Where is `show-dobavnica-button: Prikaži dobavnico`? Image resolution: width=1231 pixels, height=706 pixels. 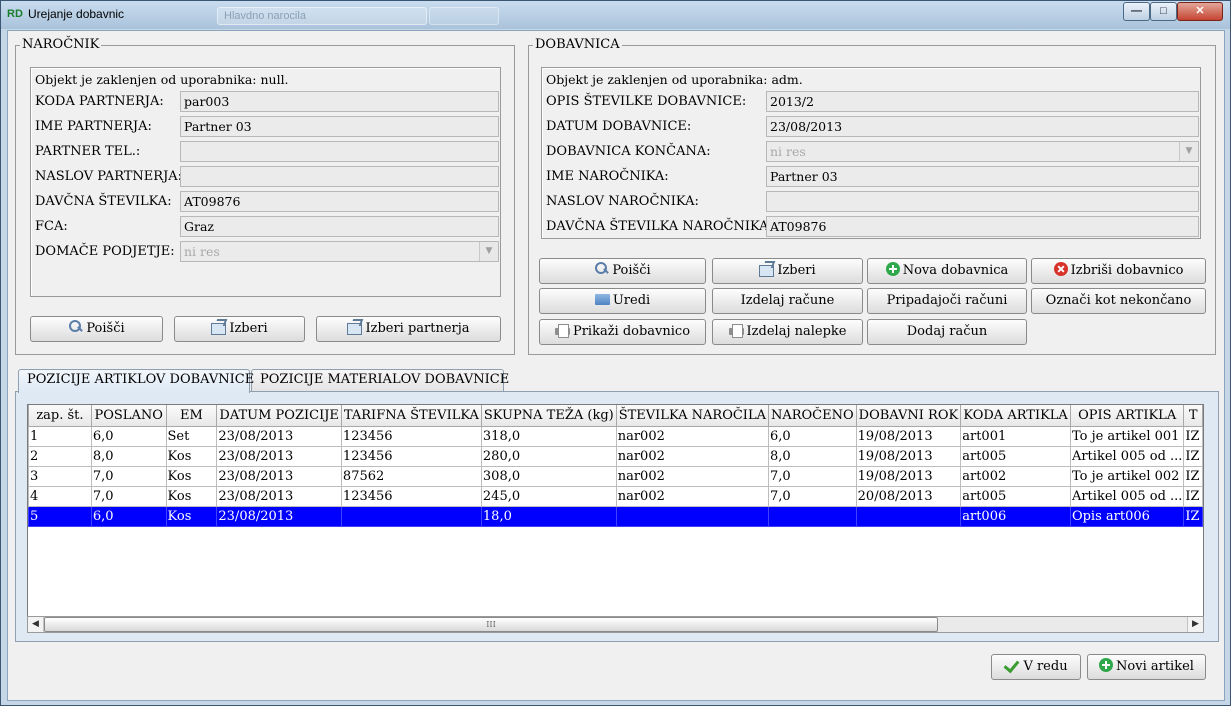
show-dobavnica-button: Prikaži dobavnico is located at coordinates (622, 332).